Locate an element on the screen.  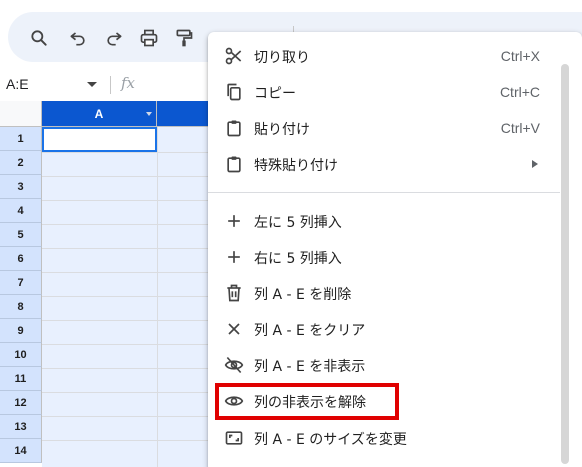
name-box-value: A:E is located at coordinates (17, 84).